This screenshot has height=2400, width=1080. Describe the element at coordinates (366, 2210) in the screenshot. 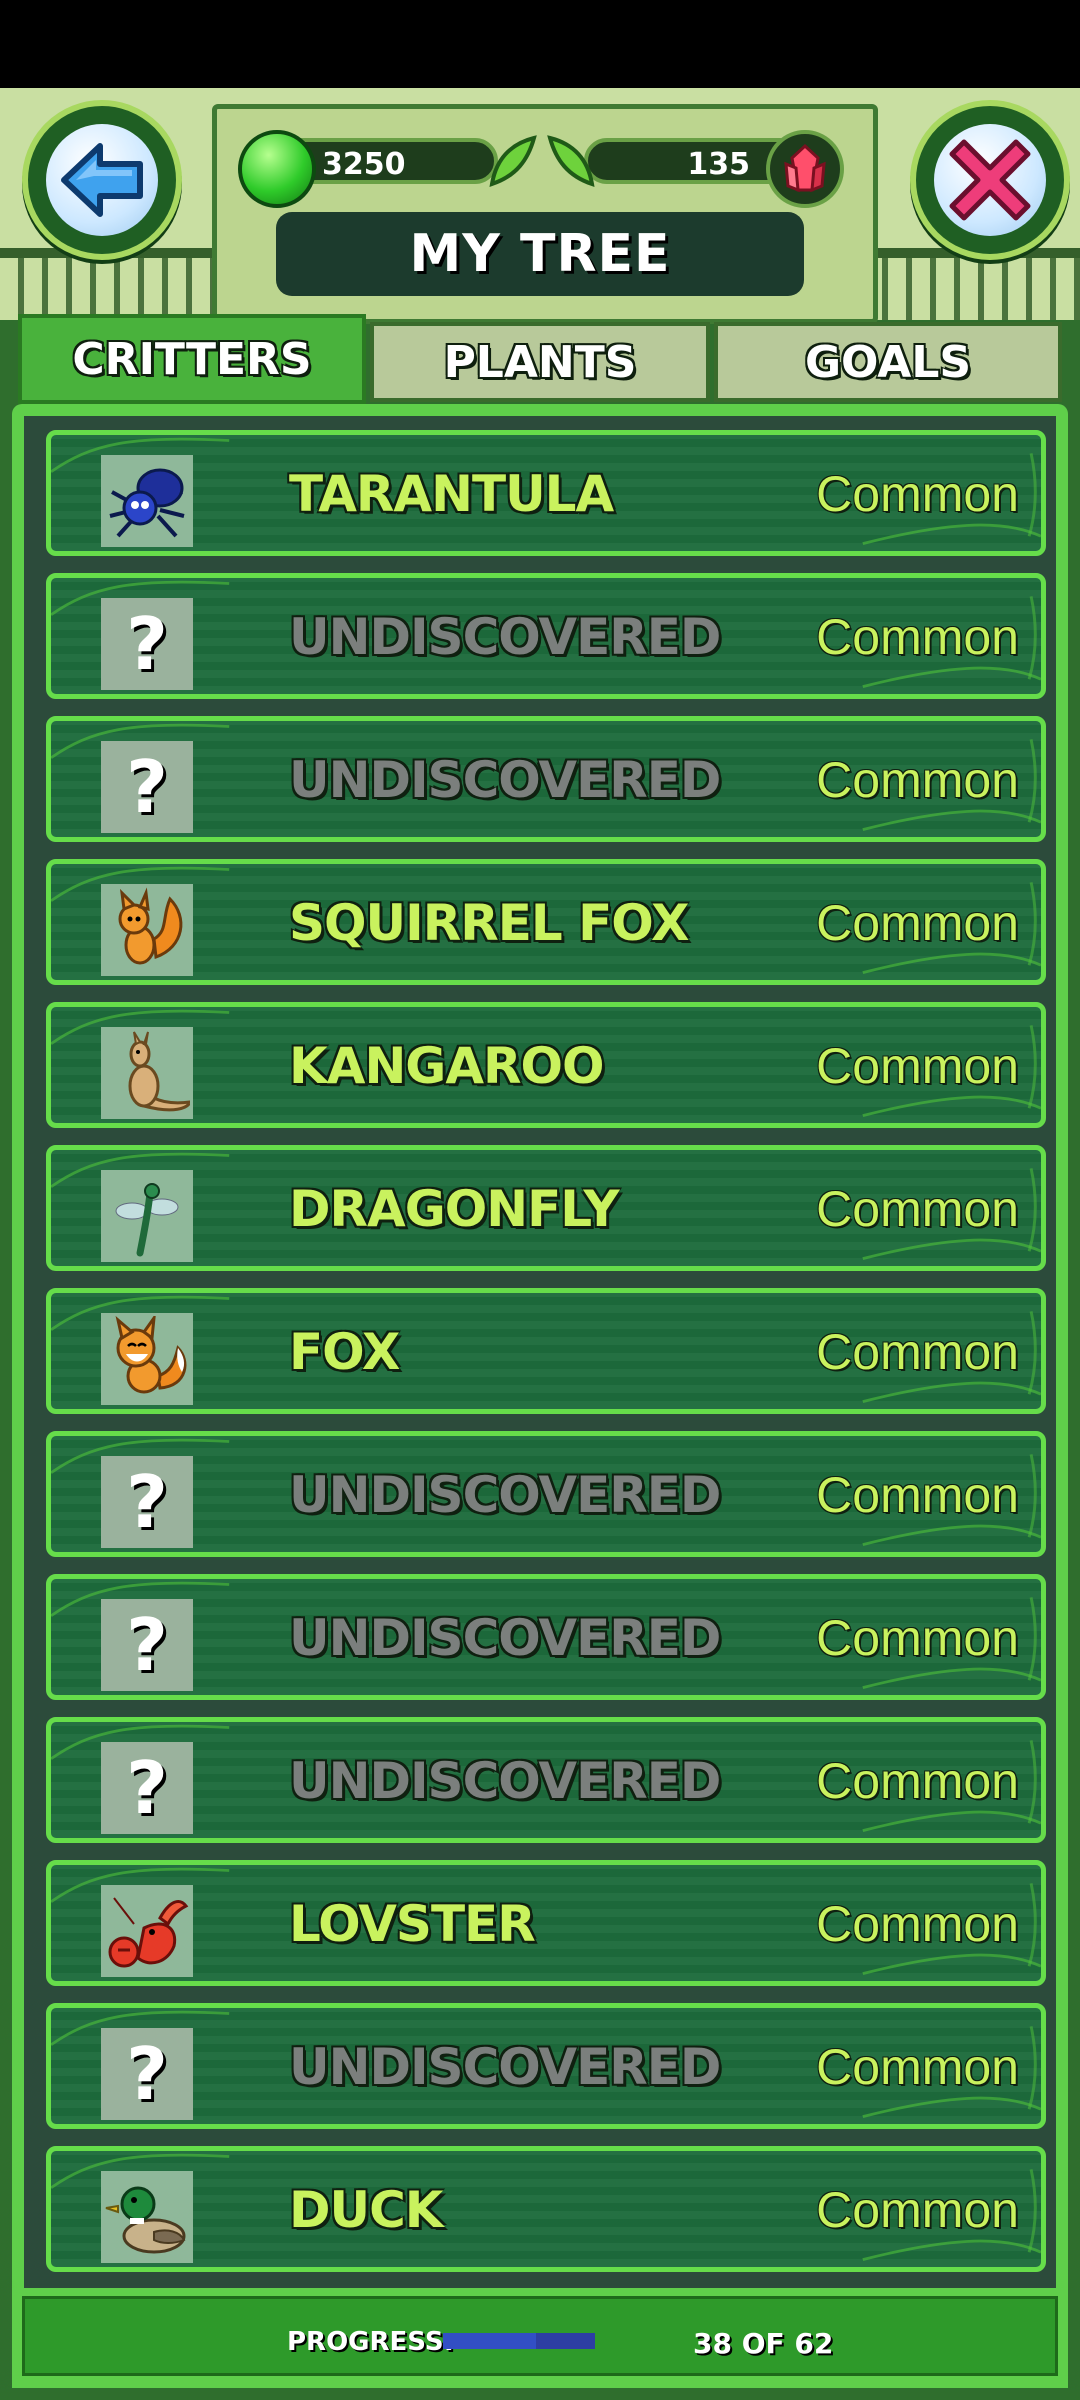

I see `critter-name: DUCK` at that location.